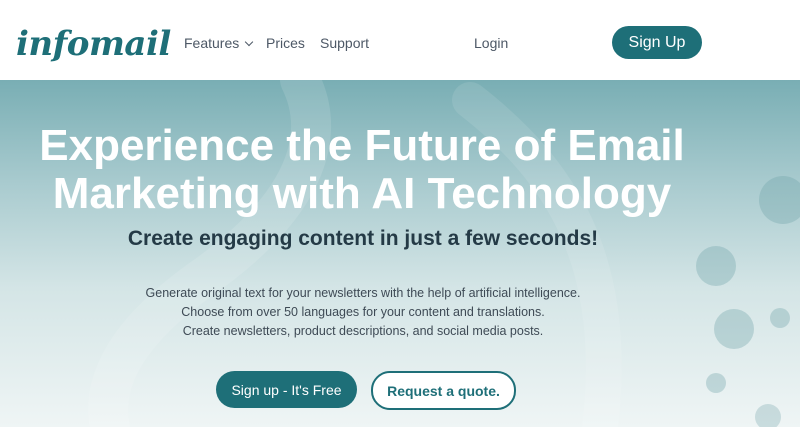 The width and height of the screenshot is (800, 427). What do you see at coordinates (93, 44) in the screenshot?
I see `infomail-logo: infomail` at bounding box center [93, 44].